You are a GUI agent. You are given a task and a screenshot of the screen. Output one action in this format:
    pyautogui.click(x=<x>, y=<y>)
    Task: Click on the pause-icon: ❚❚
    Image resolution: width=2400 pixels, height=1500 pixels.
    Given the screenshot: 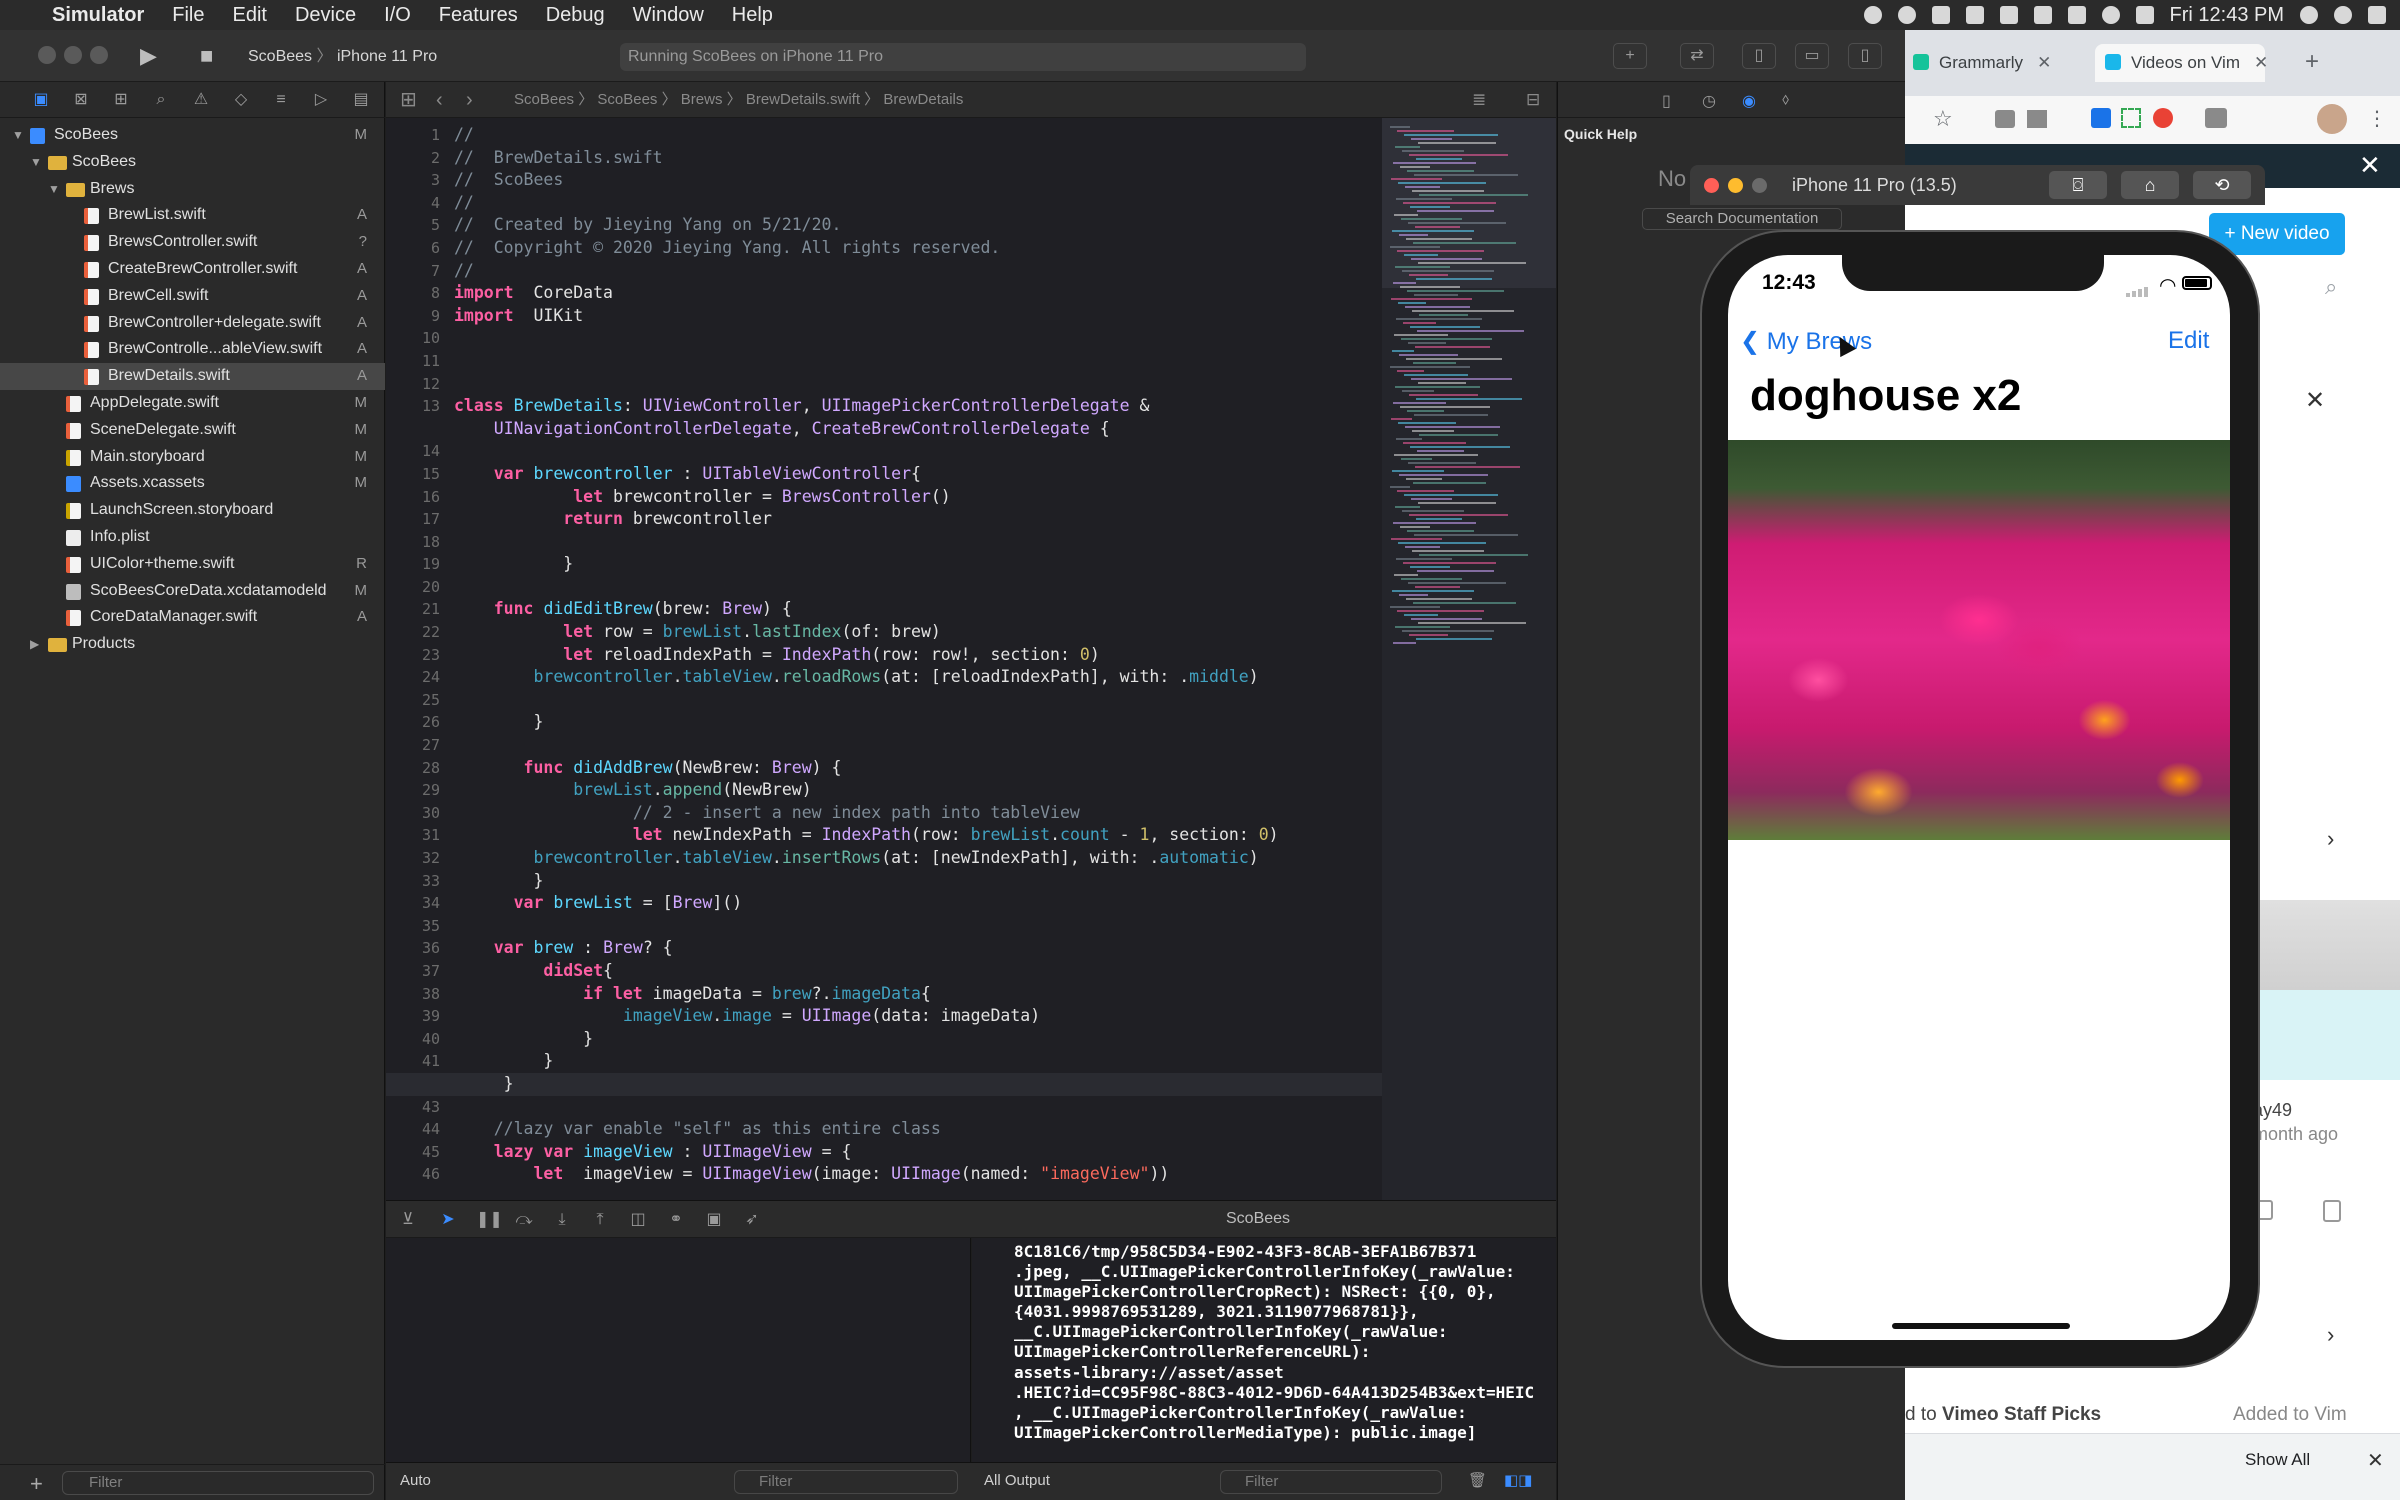 What is the action you would take?
    pyautogui.click(x=489, y=1220)
    